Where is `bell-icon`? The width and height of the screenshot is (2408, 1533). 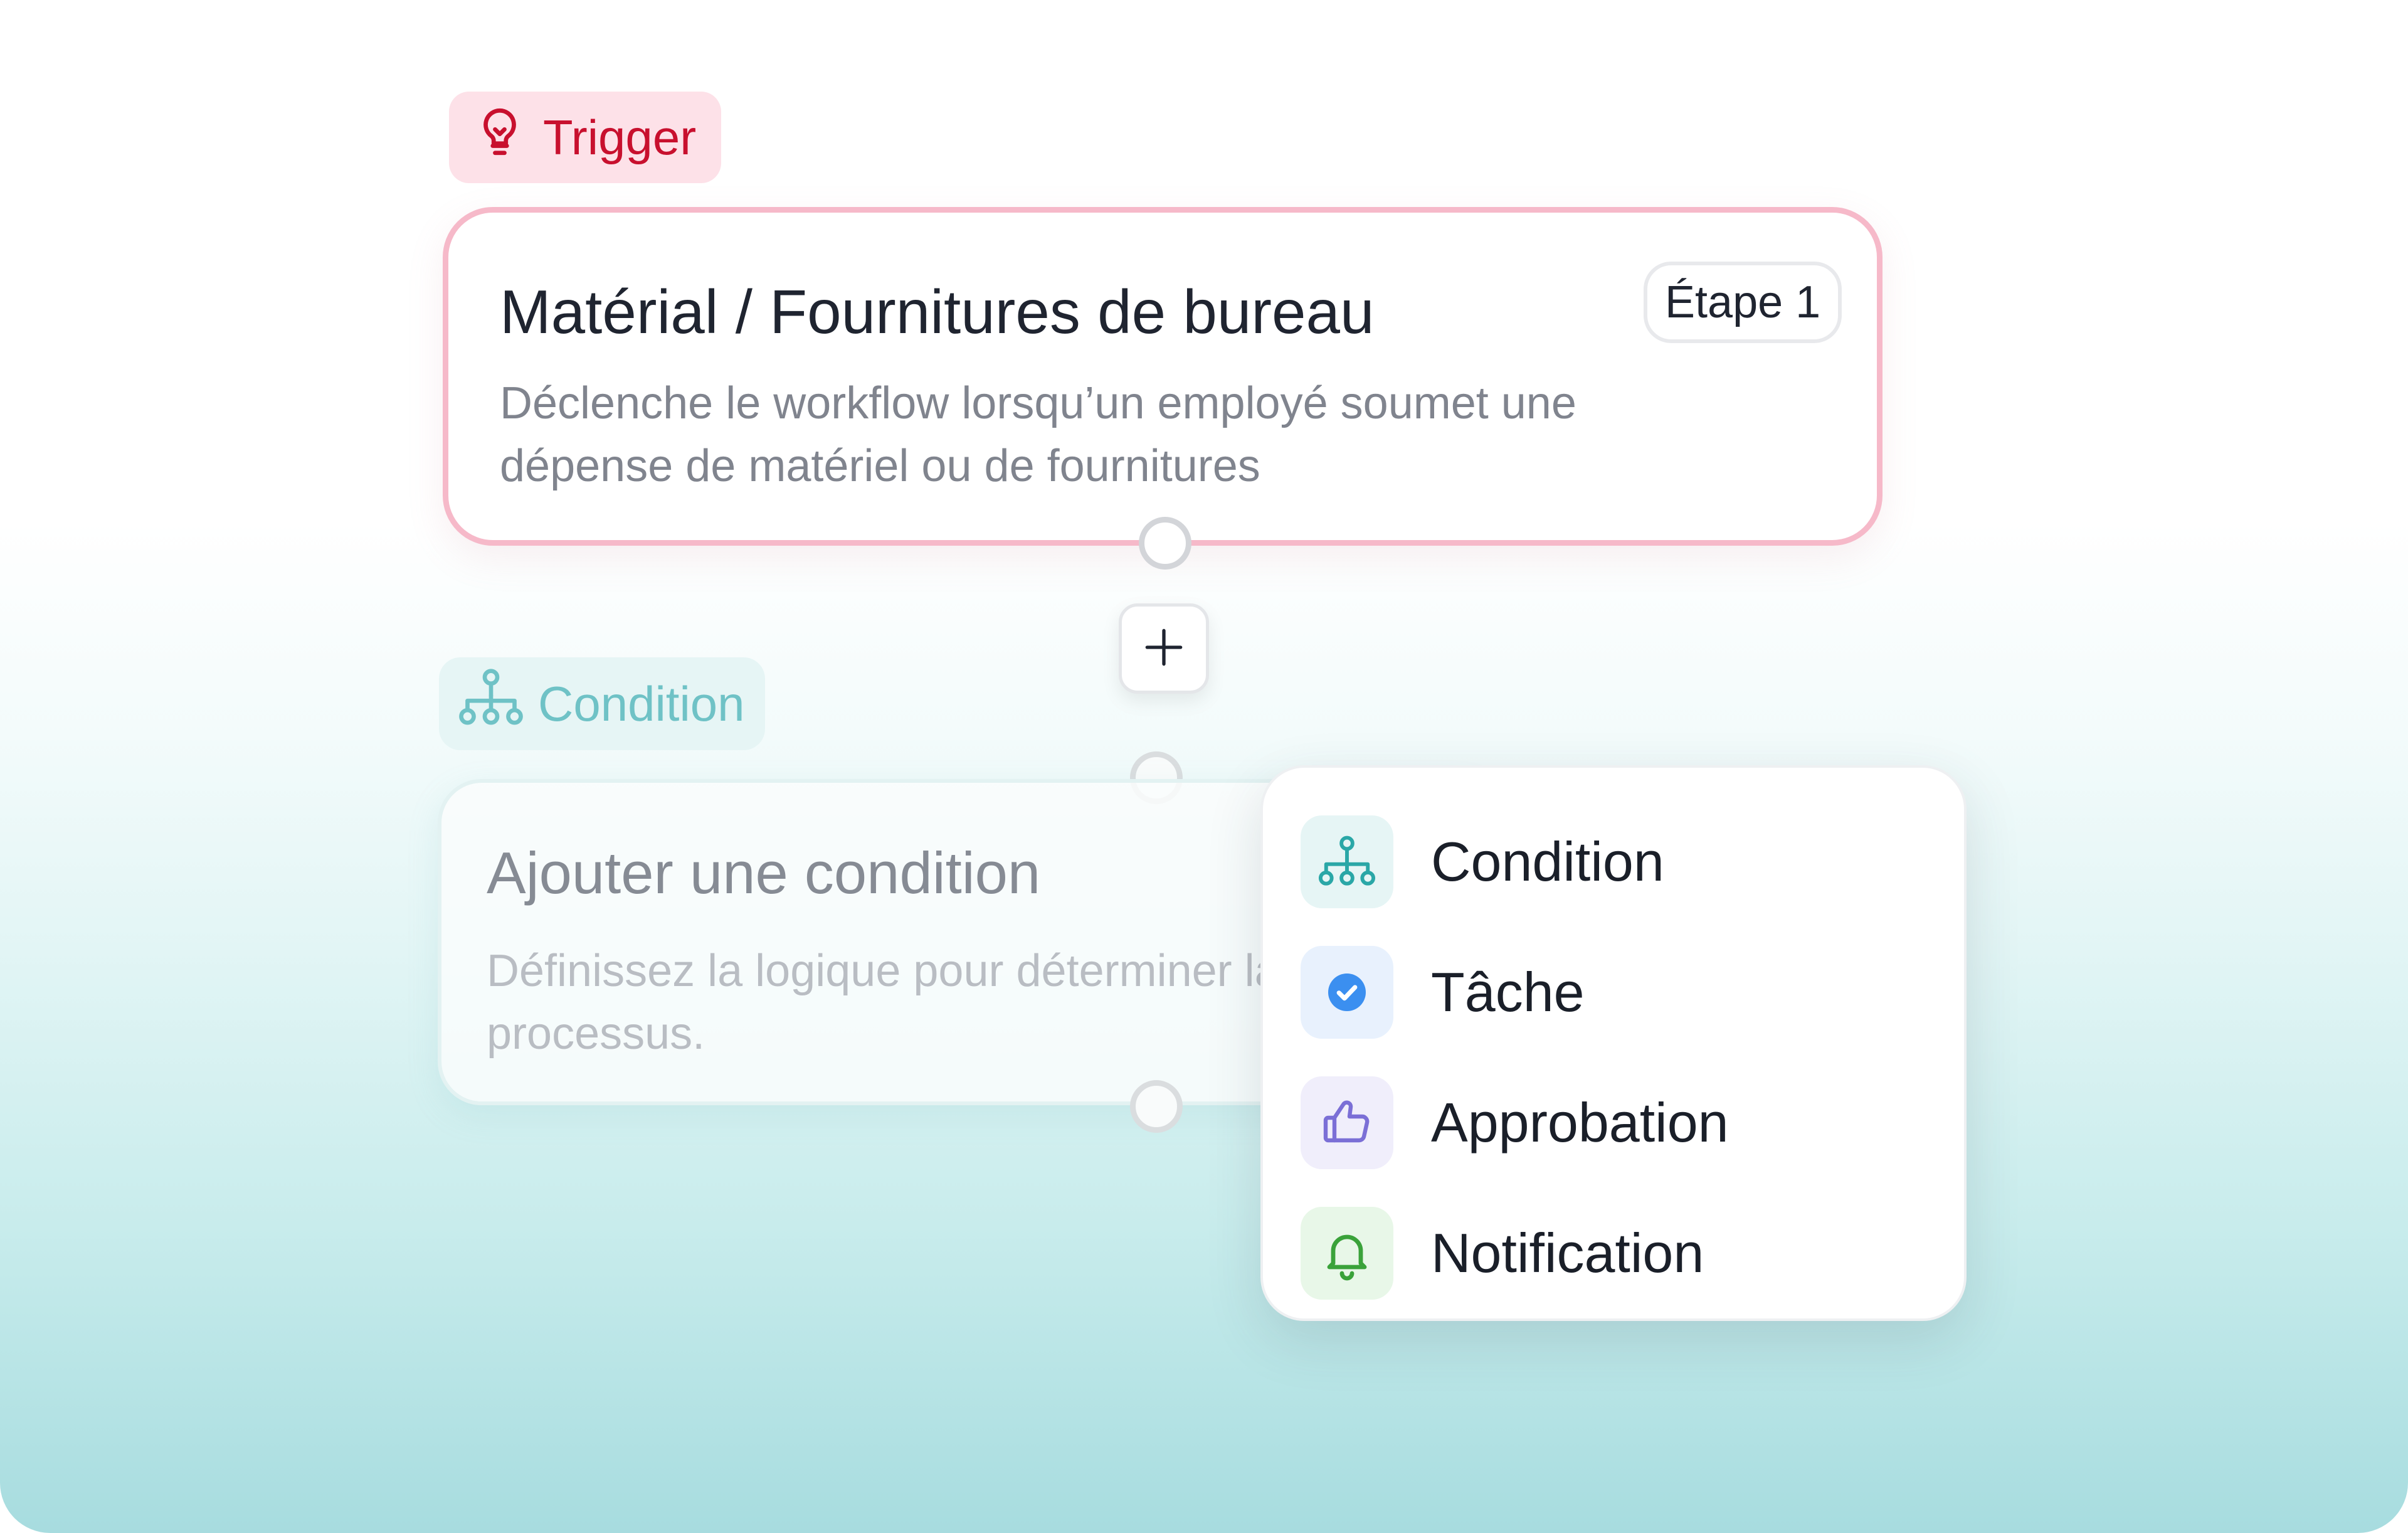
bell-icon is located at coordinates (1347, 1253).